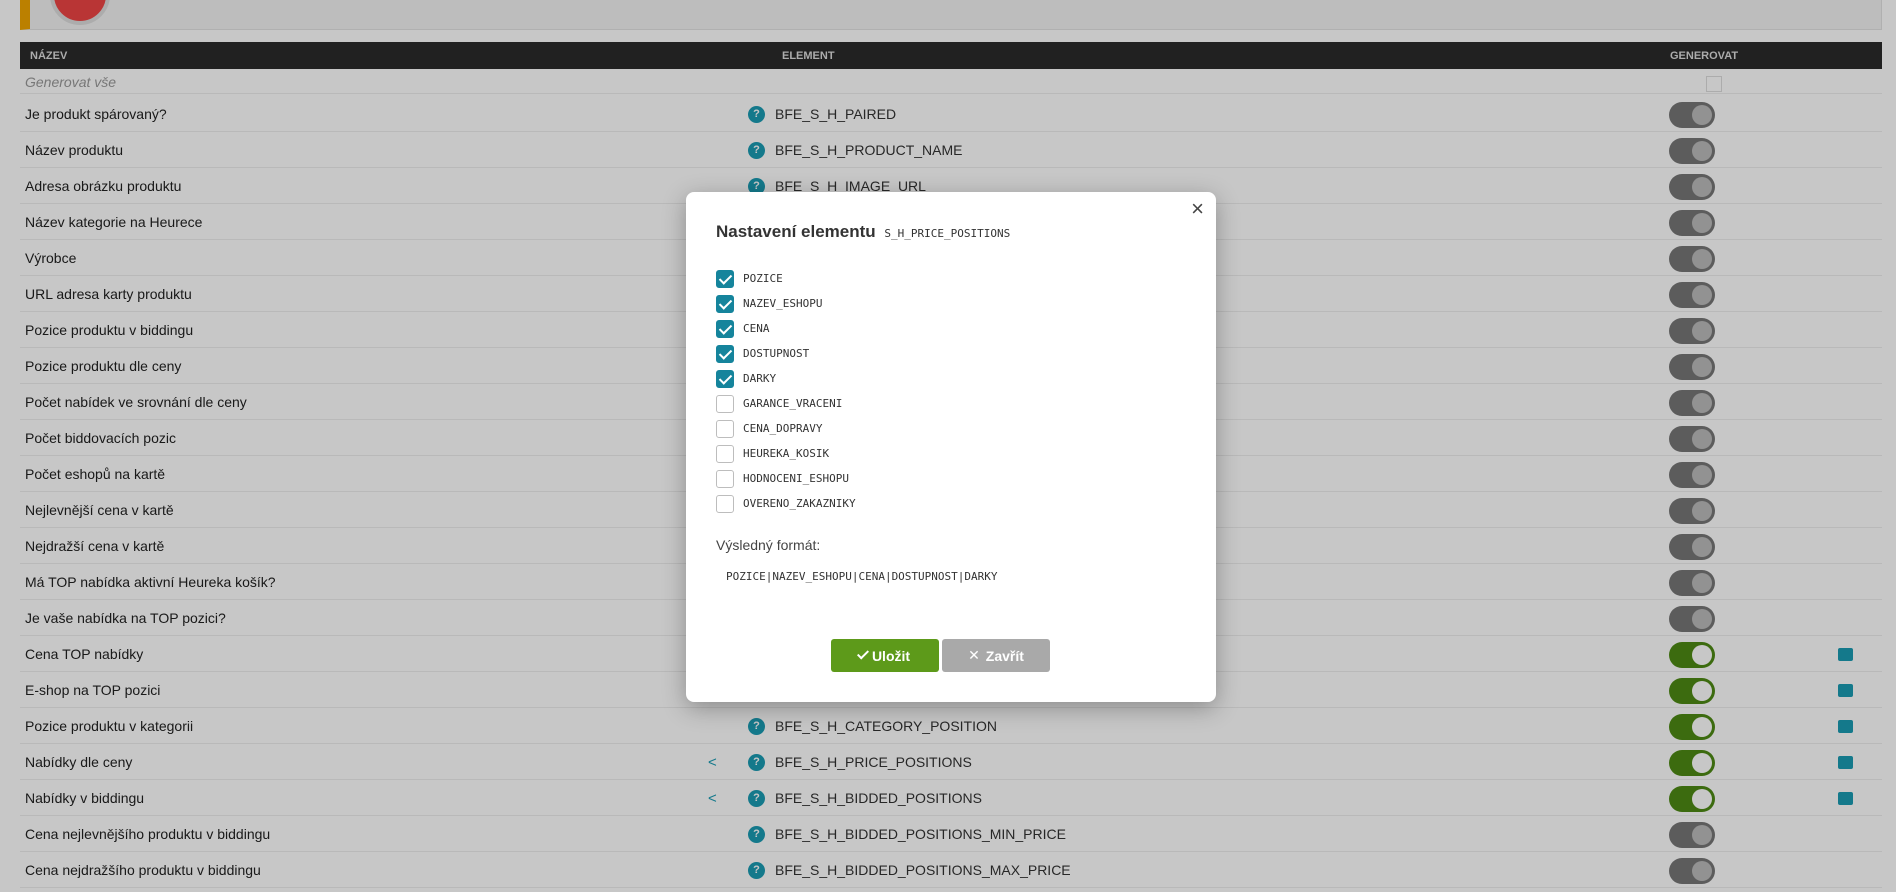  What do you see at coordinates (793, 403) in the screenshot?
I see `option-label: GARANCE_VRACENI` at bounding box center [793, 403].